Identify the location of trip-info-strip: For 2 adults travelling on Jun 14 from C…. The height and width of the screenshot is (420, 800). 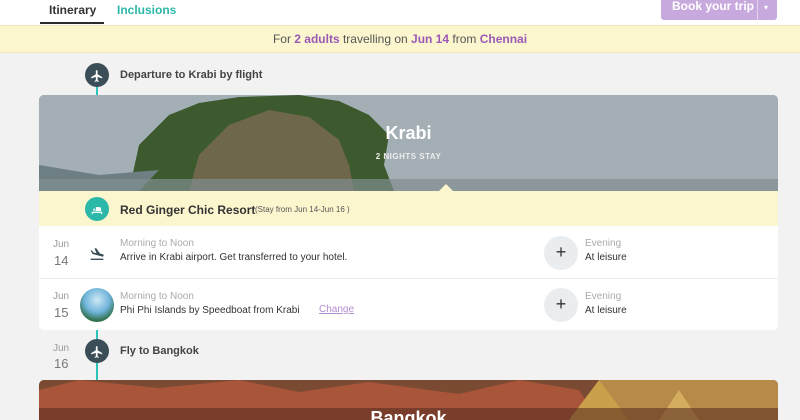
(400, 39).